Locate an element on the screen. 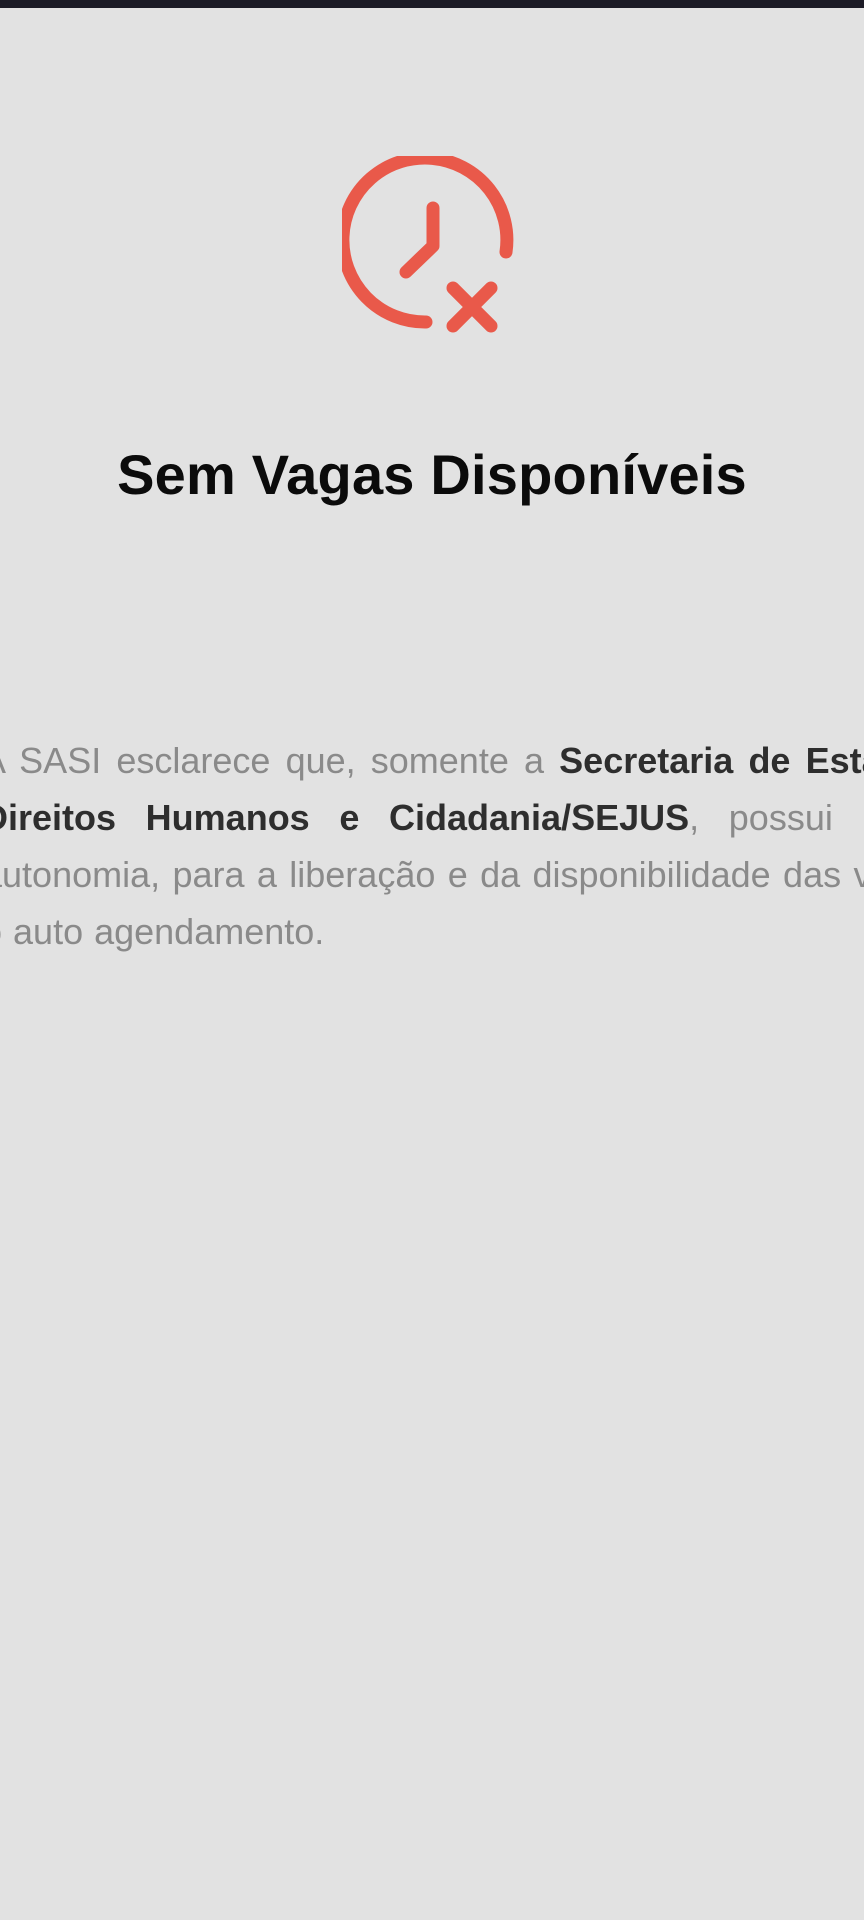  clock-x-icon is located at coordinates (428, 244).